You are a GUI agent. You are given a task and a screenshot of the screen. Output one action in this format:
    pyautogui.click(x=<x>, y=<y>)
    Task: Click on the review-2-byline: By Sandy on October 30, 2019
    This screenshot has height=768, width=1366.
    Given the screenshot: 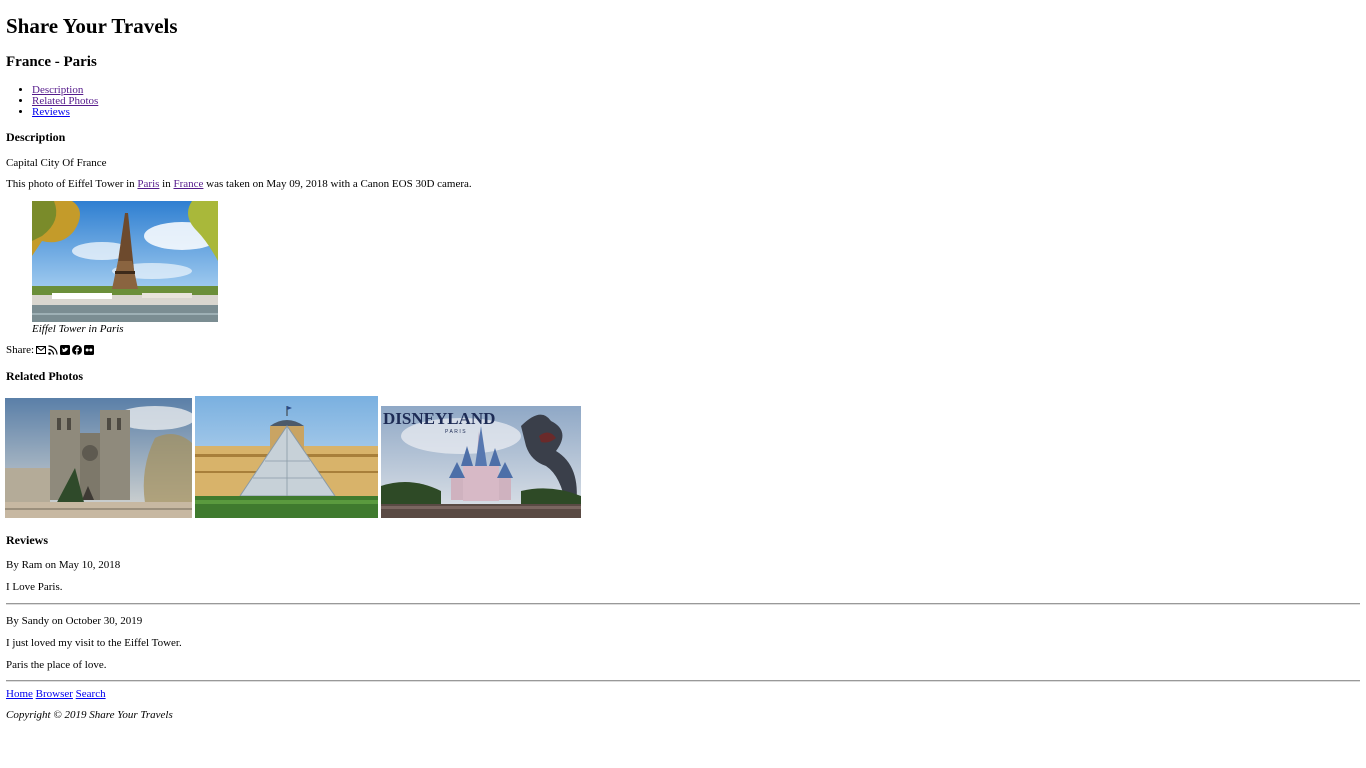 What is the action you would take?
    pyautogui.click(x=74, y=621)
    